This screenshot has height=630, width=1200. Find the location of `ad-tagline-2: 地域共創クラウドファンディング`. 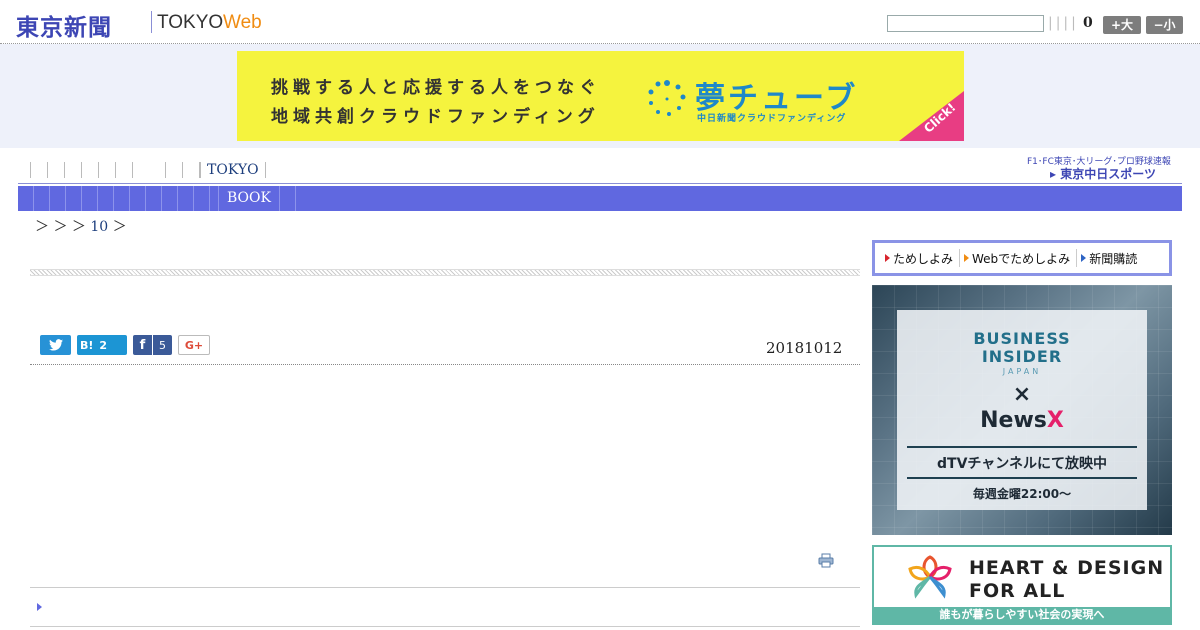

ad-tagline-2: 地域共創クラウドファンディング is located at coordinates (435, 117).